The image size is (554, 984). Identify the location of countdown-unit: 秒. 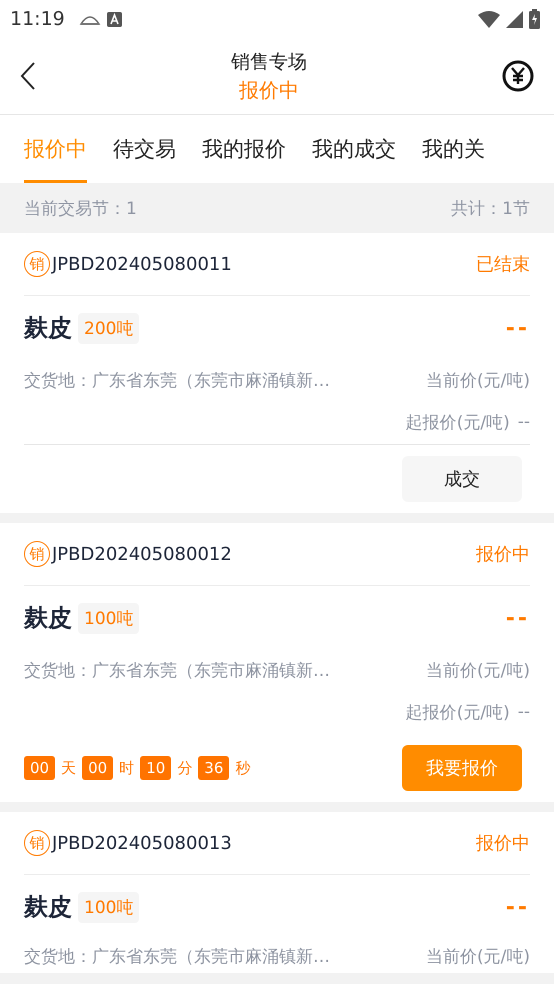
(242, 768).